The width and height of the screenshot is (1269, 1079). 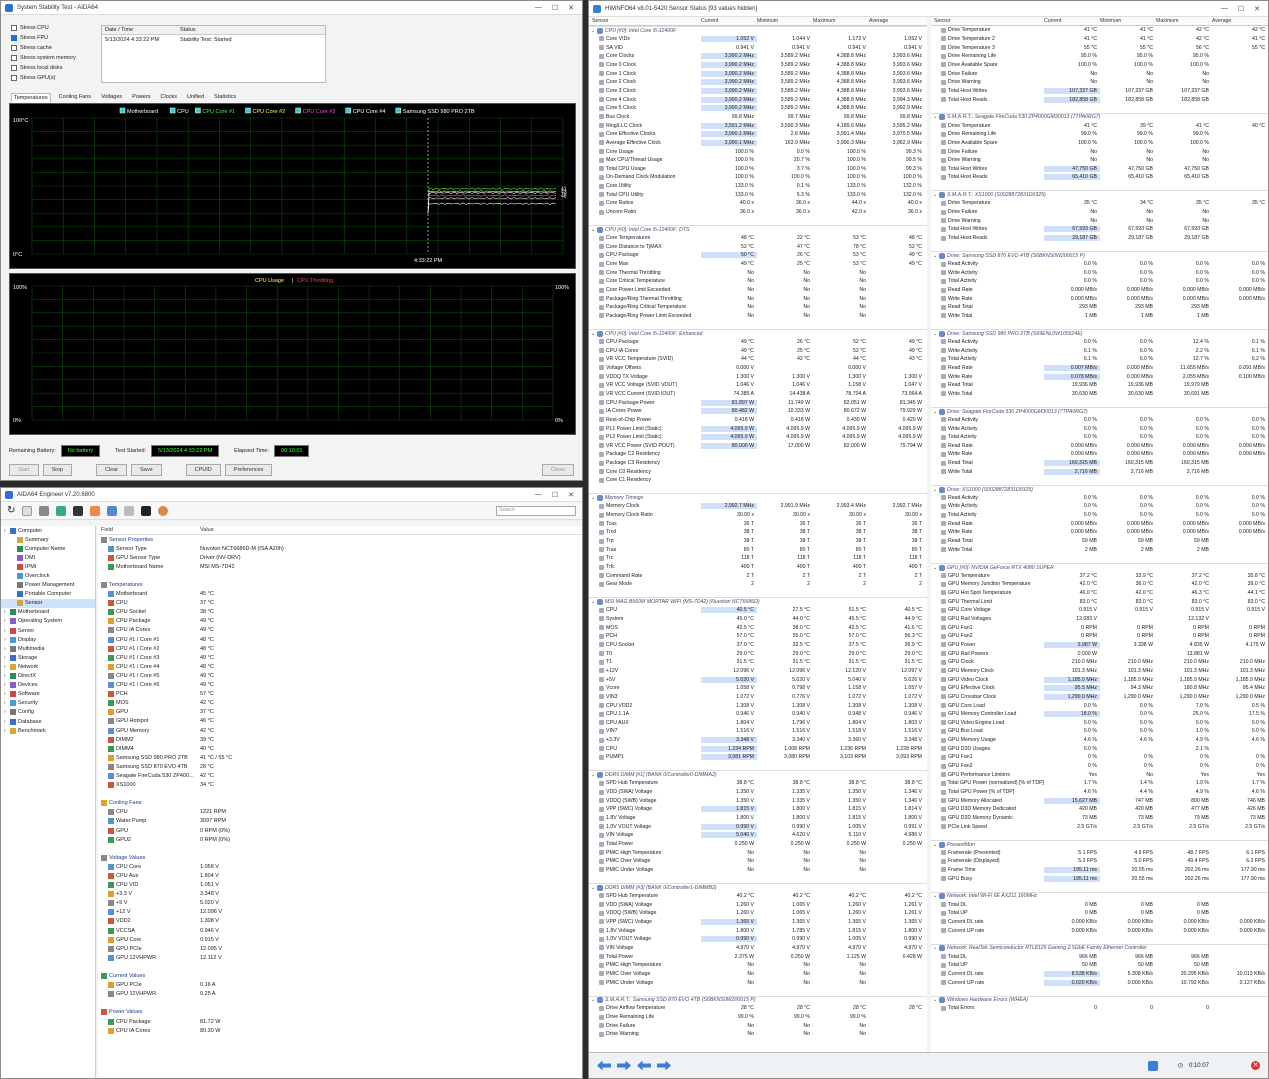 What do you see at coordinates (203, 470) in the screenshot?
I see `cpuid-button: CPUID` at bounding box center [203, 470].